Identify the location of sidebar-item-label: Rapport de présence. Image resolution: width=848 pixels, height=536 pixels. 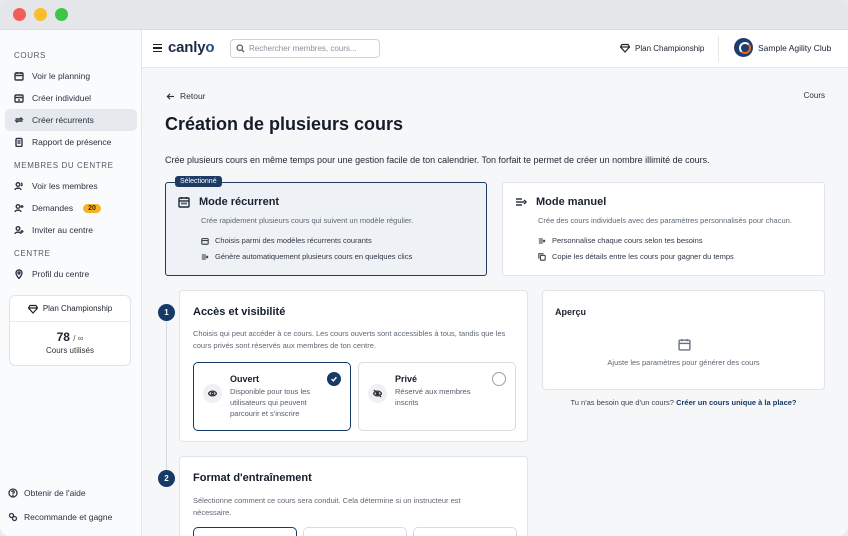
(72, 142).